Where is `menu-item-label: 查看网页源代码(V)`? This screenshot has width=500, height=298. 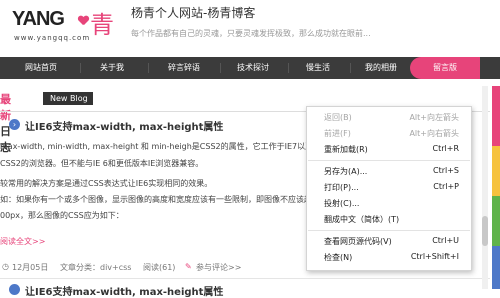 menu-item-label: 查看网页源代码(V) is located at coordinates (358, 241).